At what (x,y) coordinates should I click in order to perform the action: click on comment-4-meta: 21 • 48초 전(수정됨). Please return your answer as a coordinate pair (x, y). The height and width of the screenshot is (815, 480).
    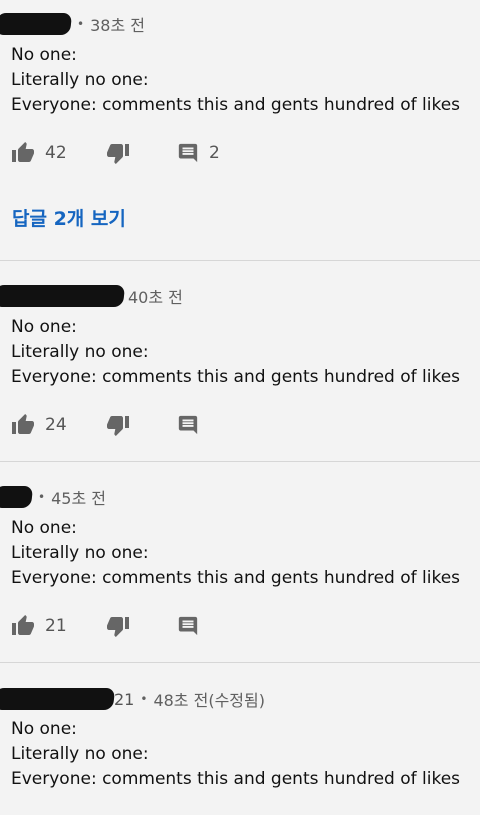
    Looking at the image, I should click on (132, 699).